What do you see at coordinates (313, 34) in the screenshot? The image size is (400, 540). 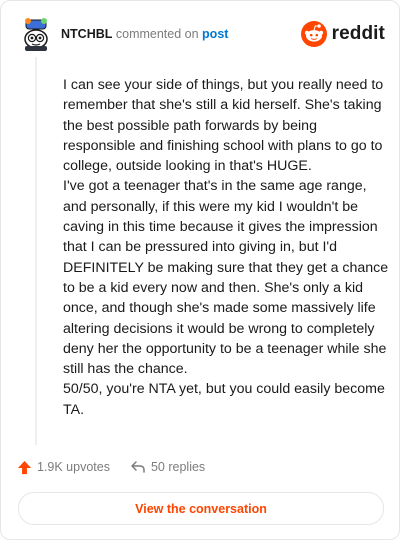 I see `reddit-snoo-icon` at bounding box center [313, 34].